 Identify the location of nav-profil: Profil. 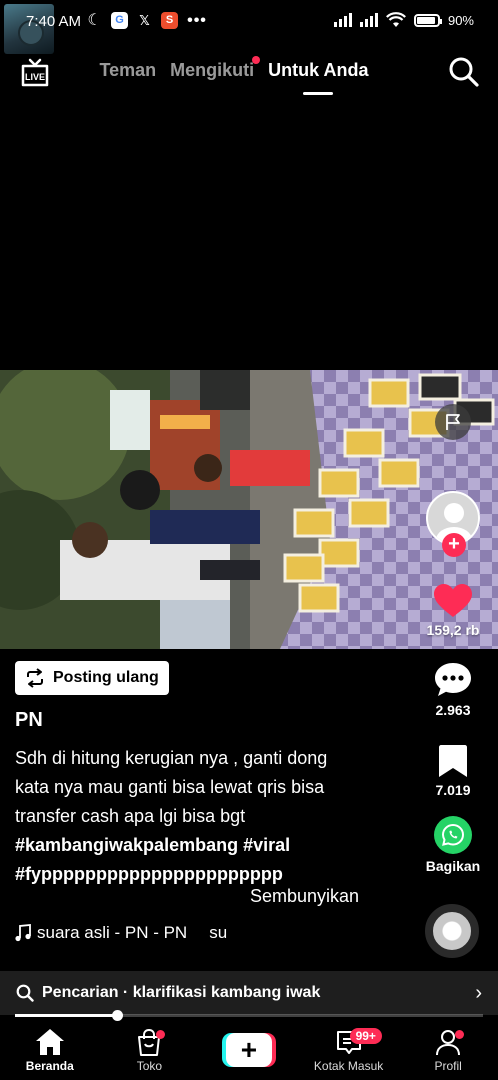
(448, 1050).